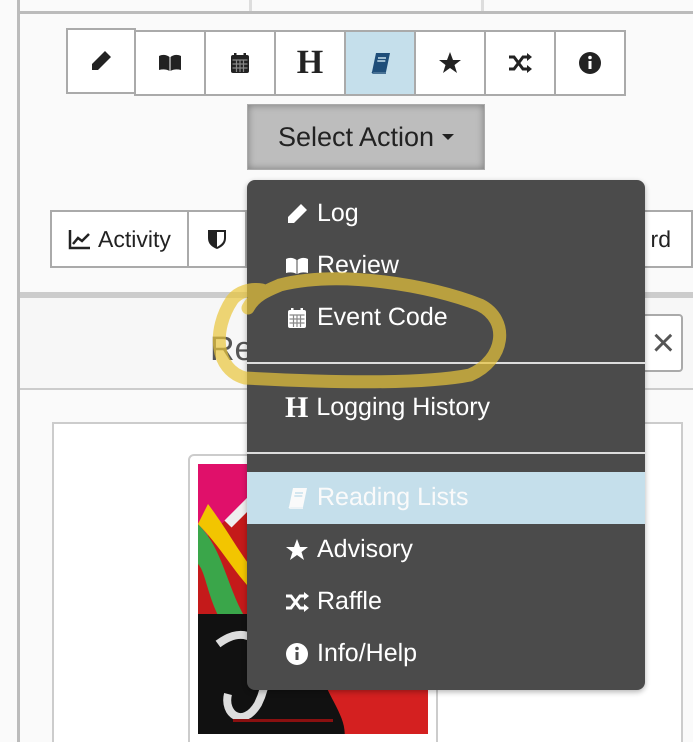  Describe the element at coordinates (448, 137) in the screenshot. I see `caret-icon` at that location.